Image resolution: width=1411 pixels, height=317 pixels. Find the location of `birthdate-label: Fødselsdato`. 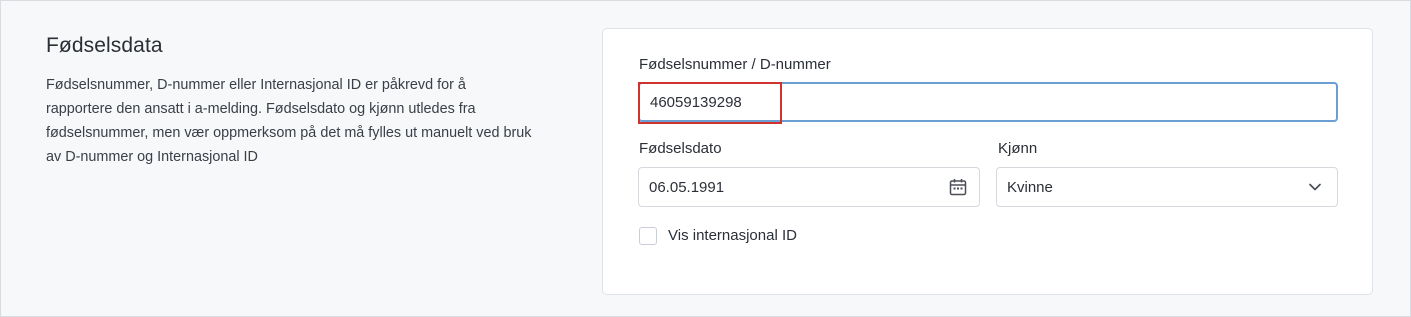

birthdate-label: Fødselsdato is located at coordinates (680, 148).